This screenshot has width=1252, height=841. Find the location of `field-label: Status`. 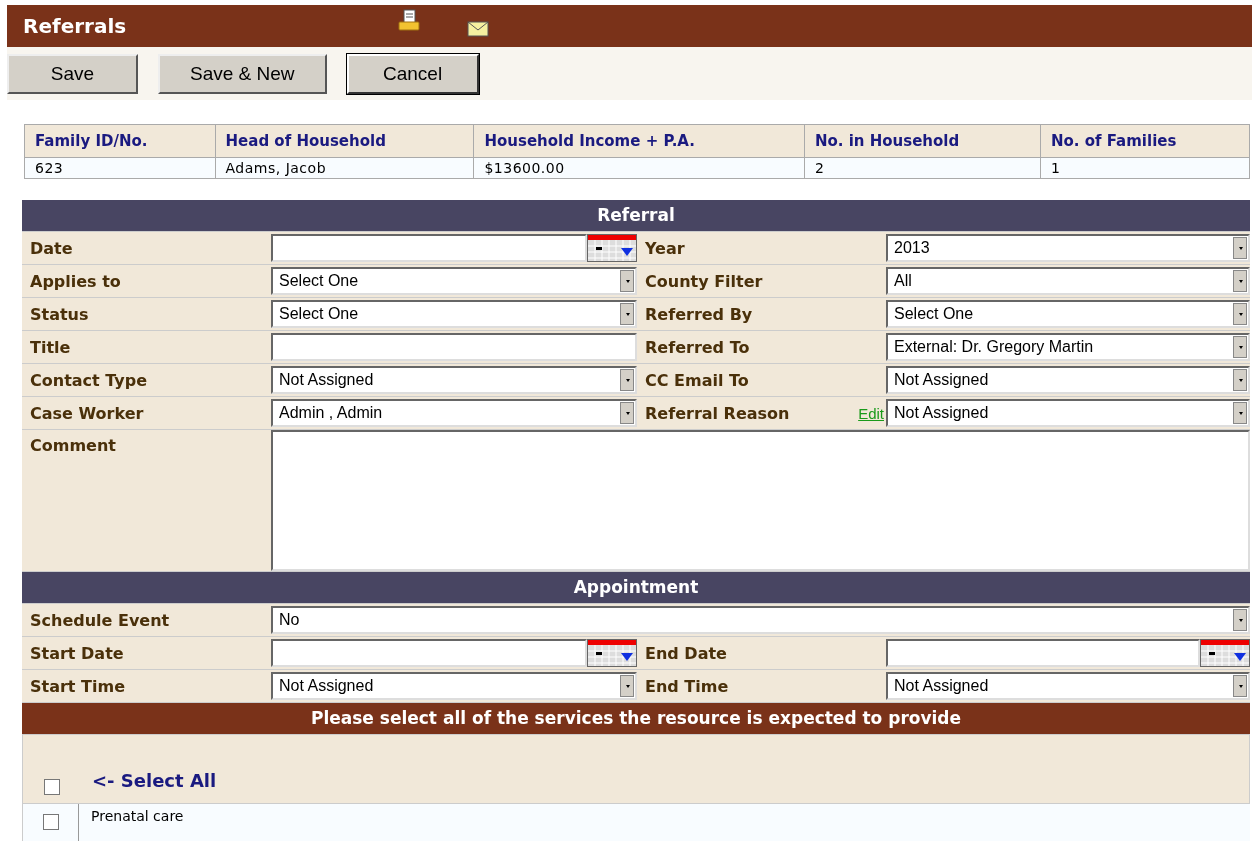

field-label: Status is located at coordinates (59, 314).